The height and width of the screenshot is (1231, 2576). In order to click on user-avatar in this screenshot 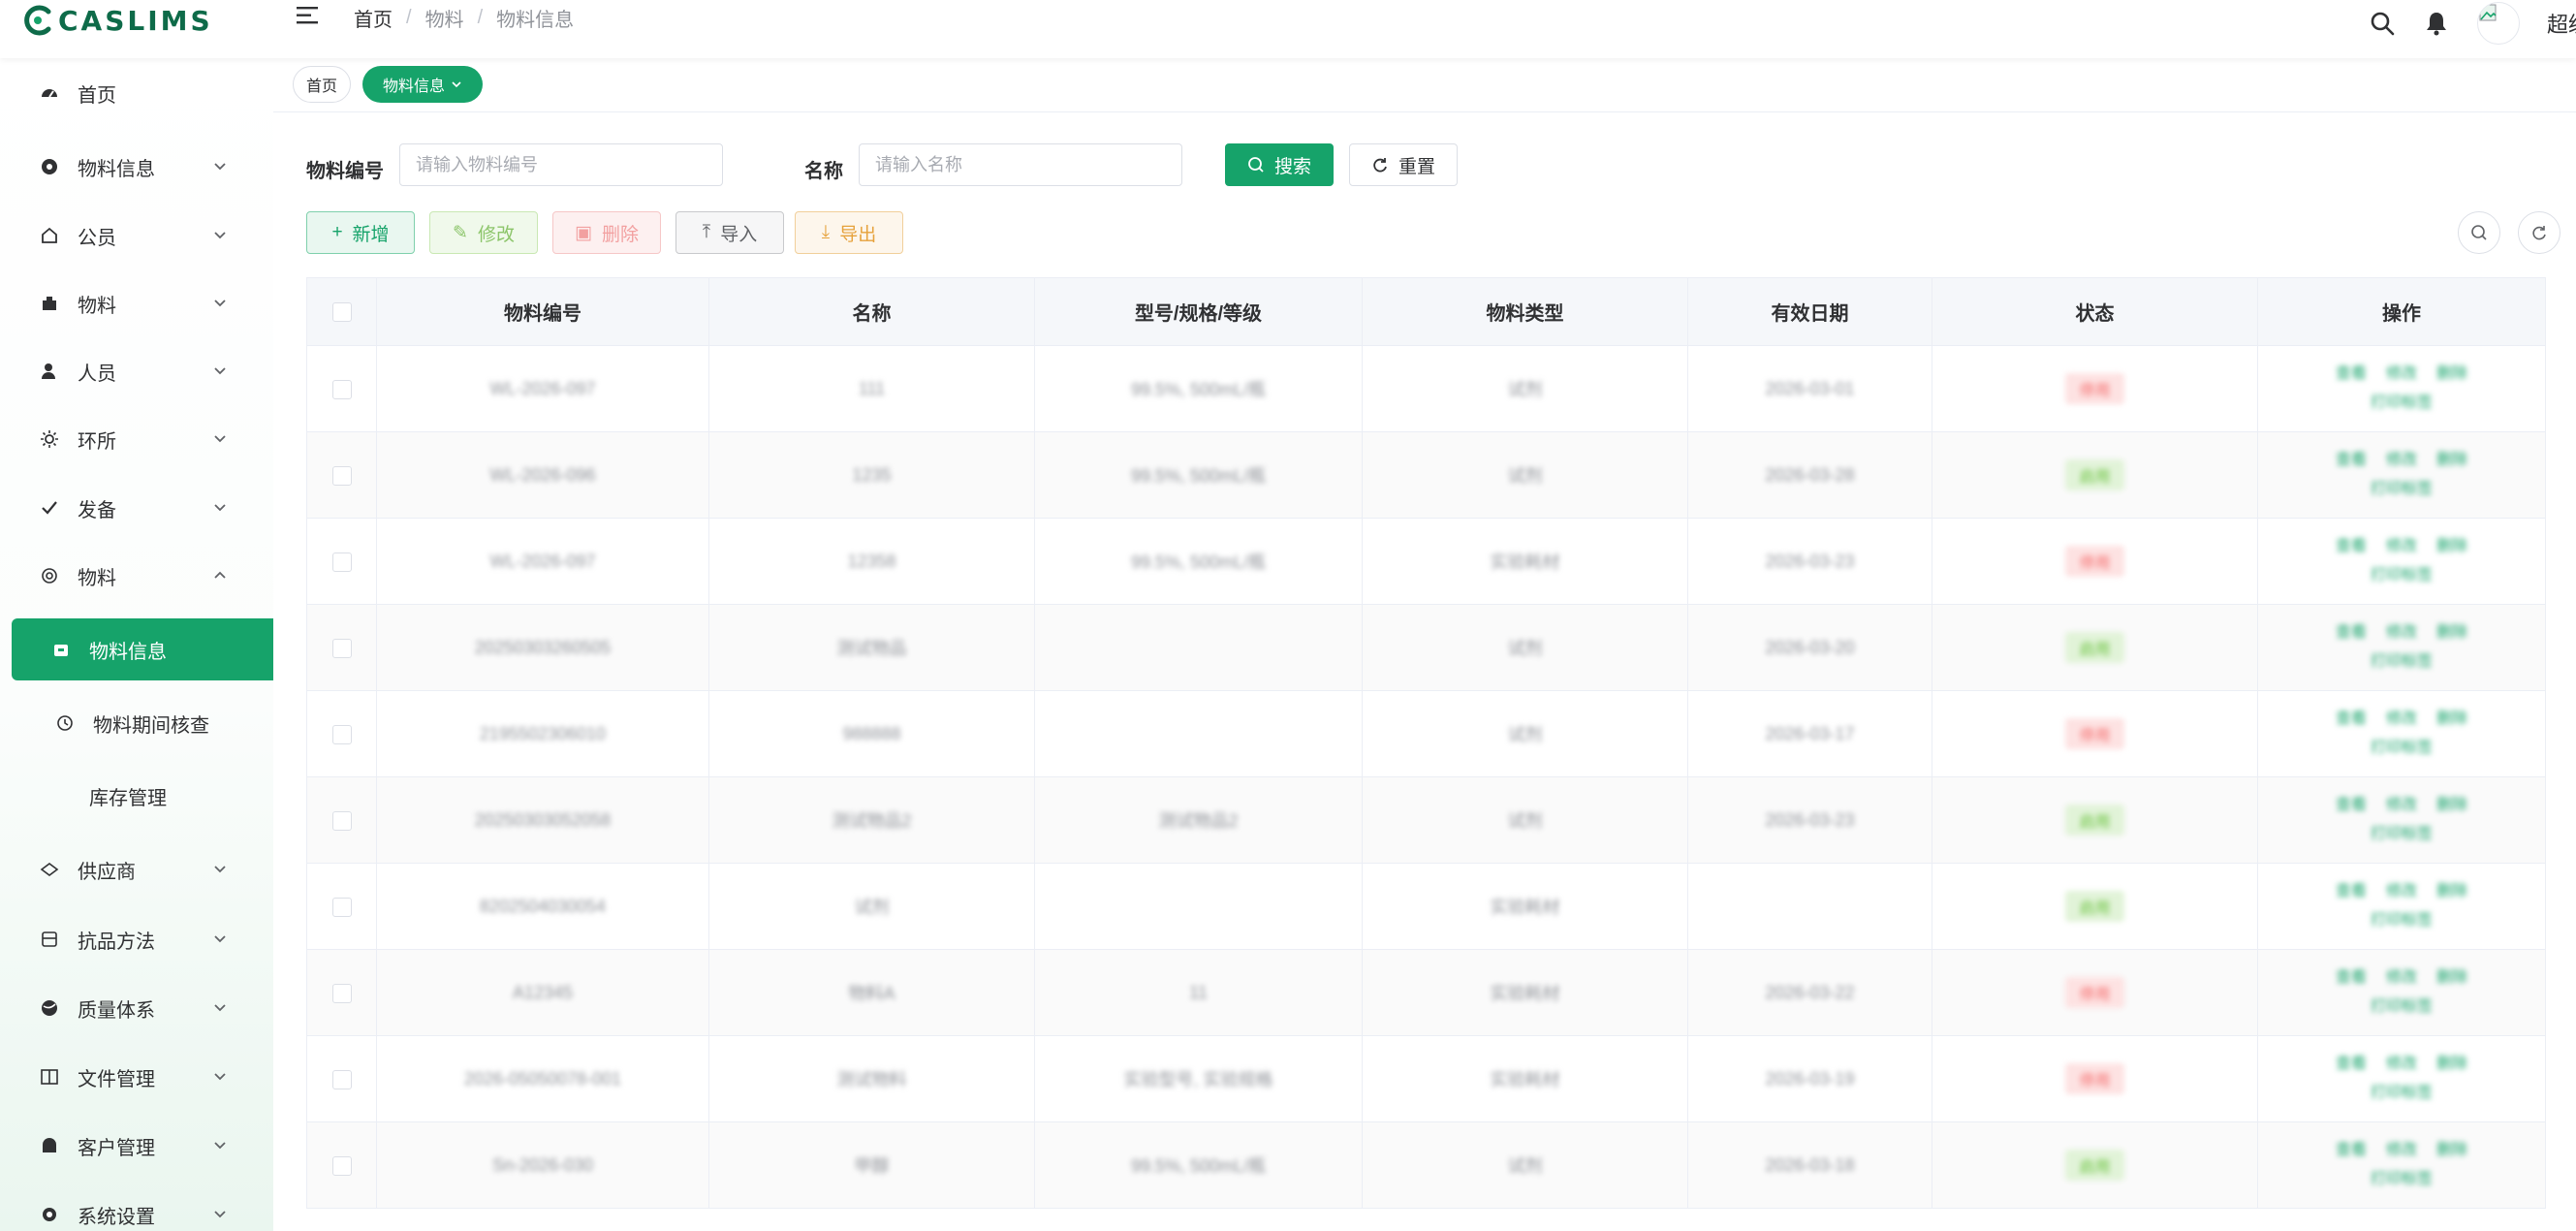, I will do `click(2498, 23)`.